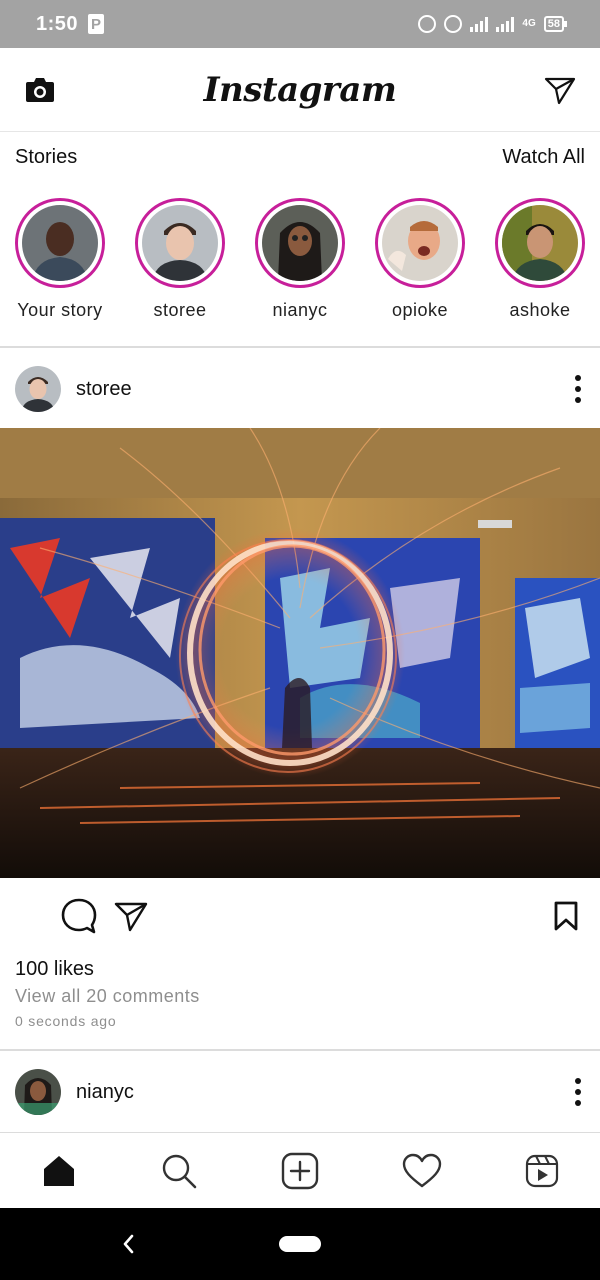 Image resolution: width=600 pixels, height=1280 pixels. What do you see at coordinates (453, 24) in the screenshot?
I see `hotspot-icon` at bounding box center [453, 24].